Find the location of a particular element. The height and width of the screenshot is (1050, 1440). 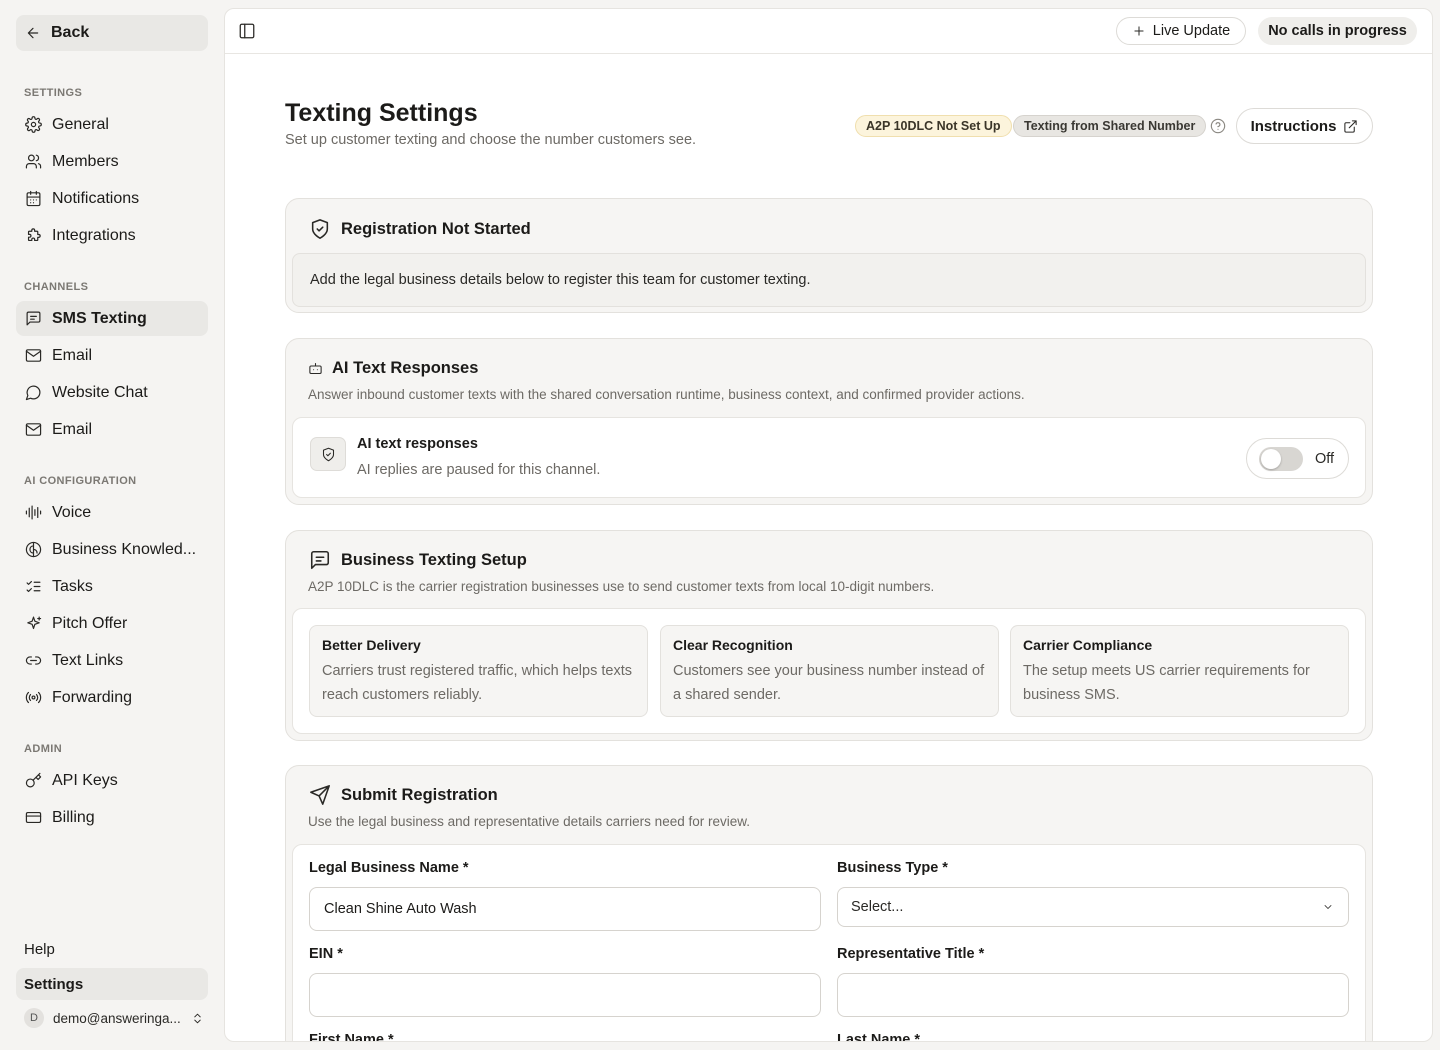

submit-title: Submit Registration is located at coordinates (419, 794).